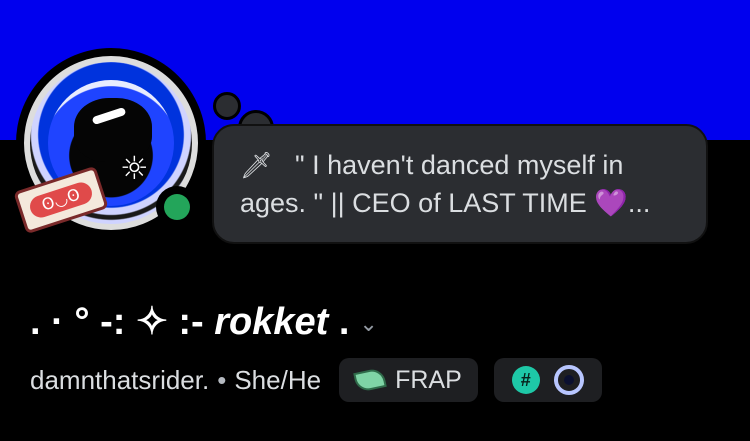 This screenshot has height=441, width=750. What do you see at coordinates (339, 322) in the screenshot?
I see `display-name-suffix: .` at bounding box center [339, 322].